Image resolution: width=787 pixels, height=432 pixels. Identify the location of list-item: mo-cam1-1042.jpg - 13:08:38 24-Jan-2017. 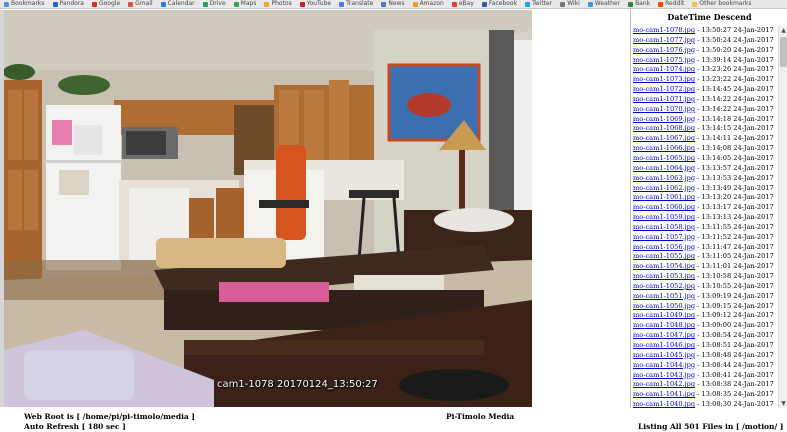
(704, 385).